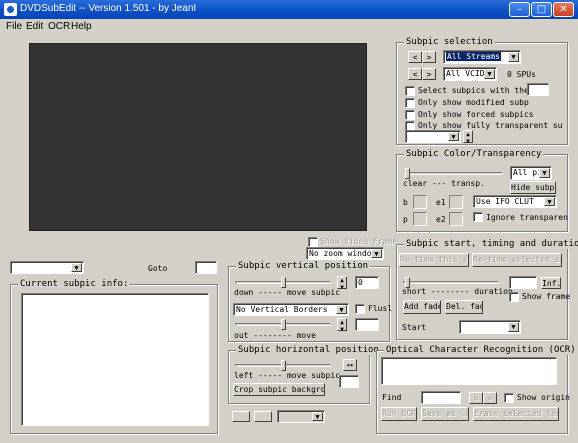  I want to click on vertical-borders-select: No Vertical Borders ▼, so click(291, 309).